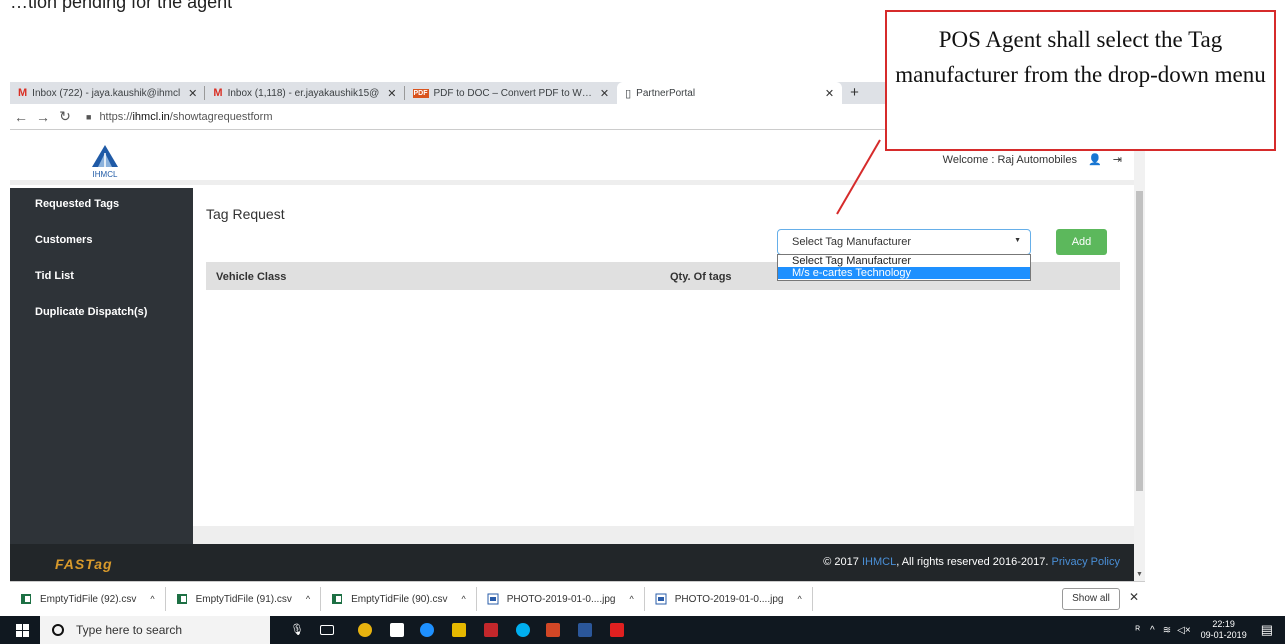 The width and height of the screenshot is (1285, 644). I want to click on forward-icon: →, so click(43, 117).